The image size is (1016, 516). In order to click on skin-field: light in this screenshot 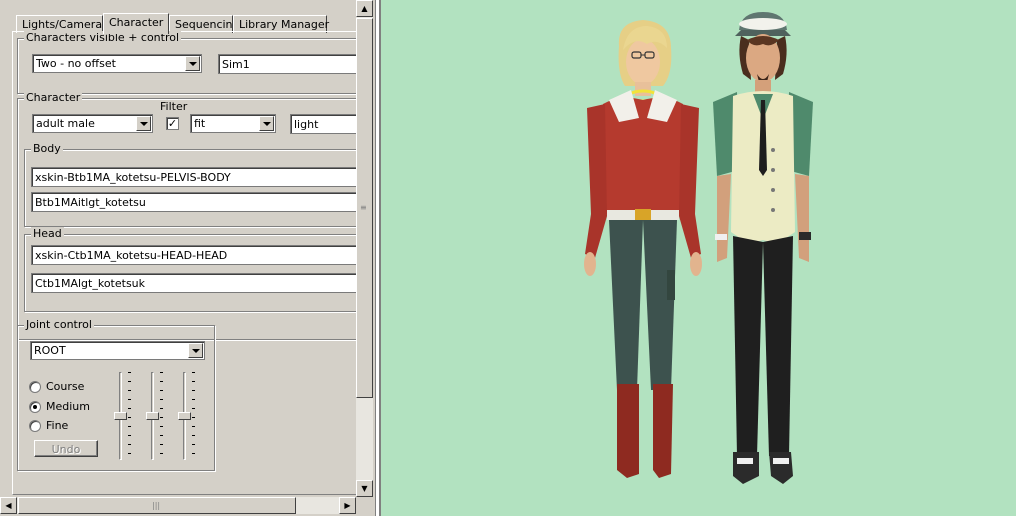, I will do `click(325, 124)`.